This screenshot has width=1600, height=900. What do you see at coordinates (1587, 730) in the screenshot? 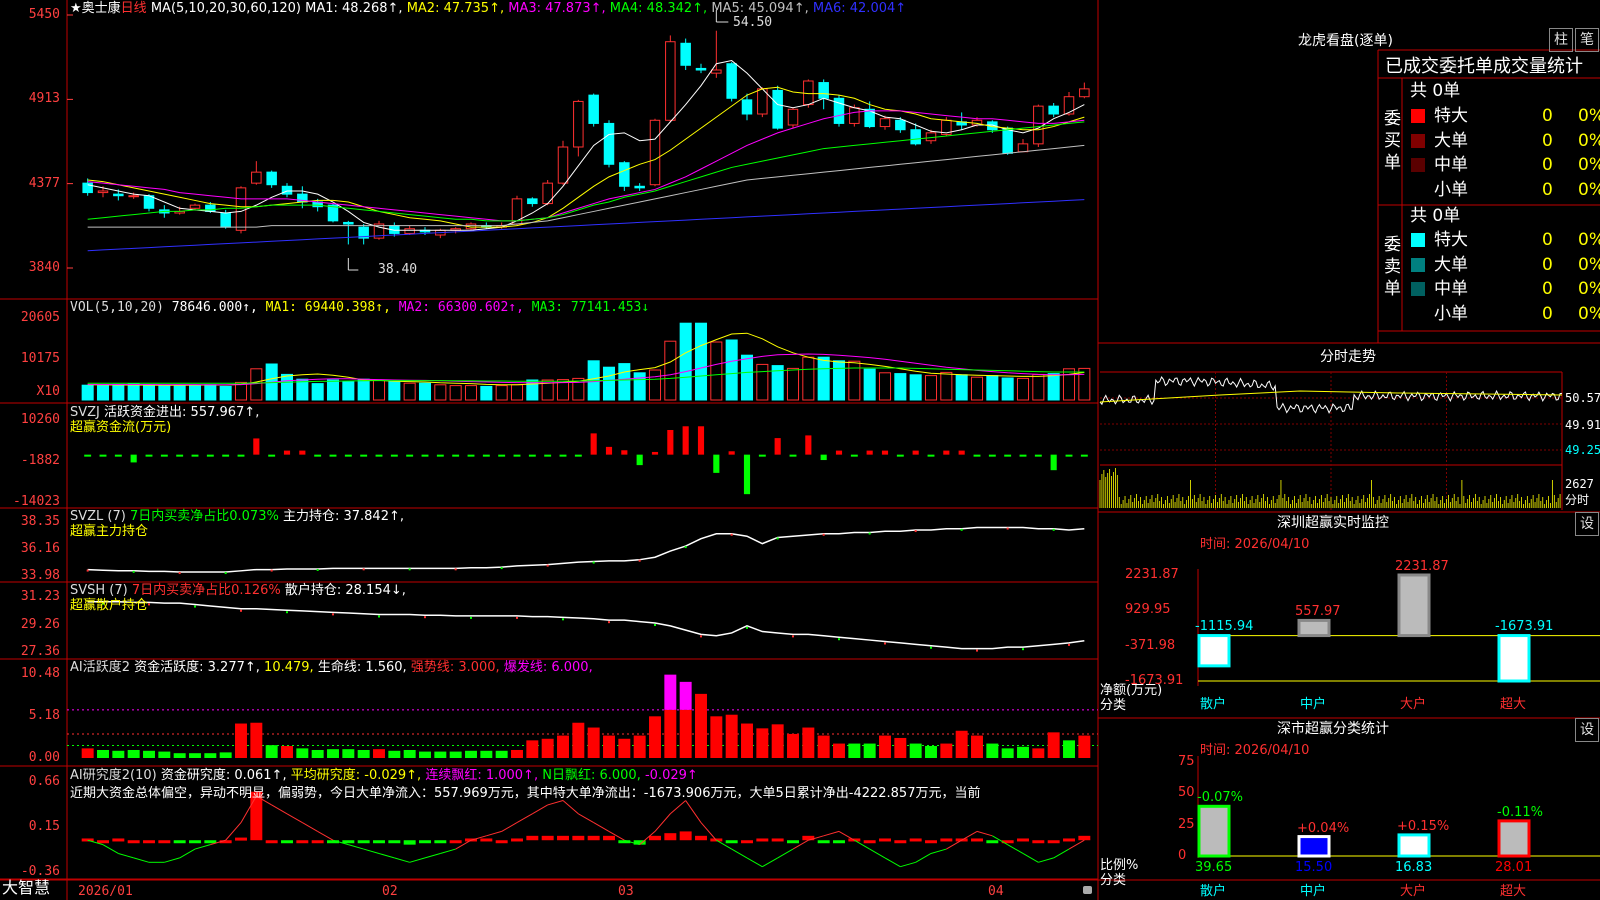
I see `classstat-settings-button: 设` at bounding box center [1587, 730].